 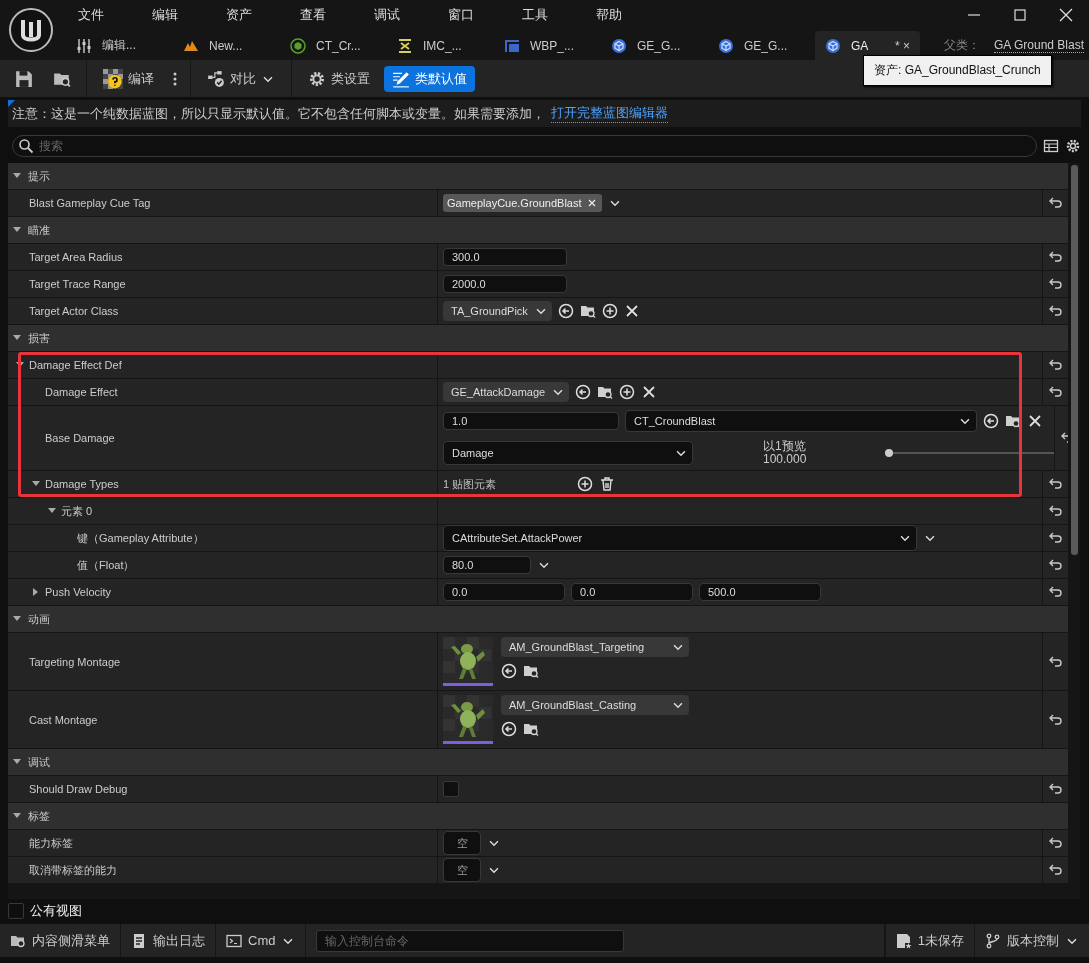 What do you see at coordinates (506, 392) in the screenshot?
I see `asset-dropdown: GE_AttackDamage` at bounding box center [506, 392].